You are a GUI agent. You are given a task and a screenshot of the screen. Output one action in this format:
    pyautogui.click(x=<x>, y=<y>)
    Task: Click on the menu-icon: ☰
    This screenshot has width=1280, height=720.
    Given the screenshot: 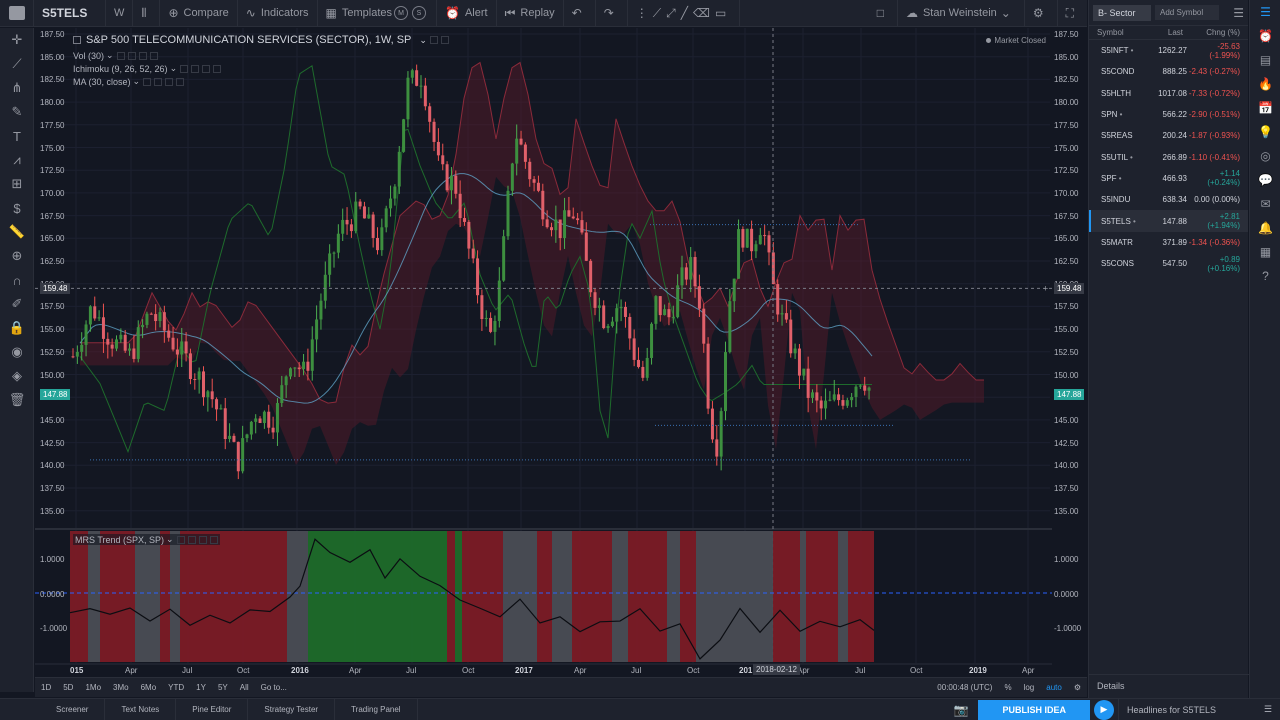 What is the action you would take?
    pyautogui.click(x=1268, y=709)
    